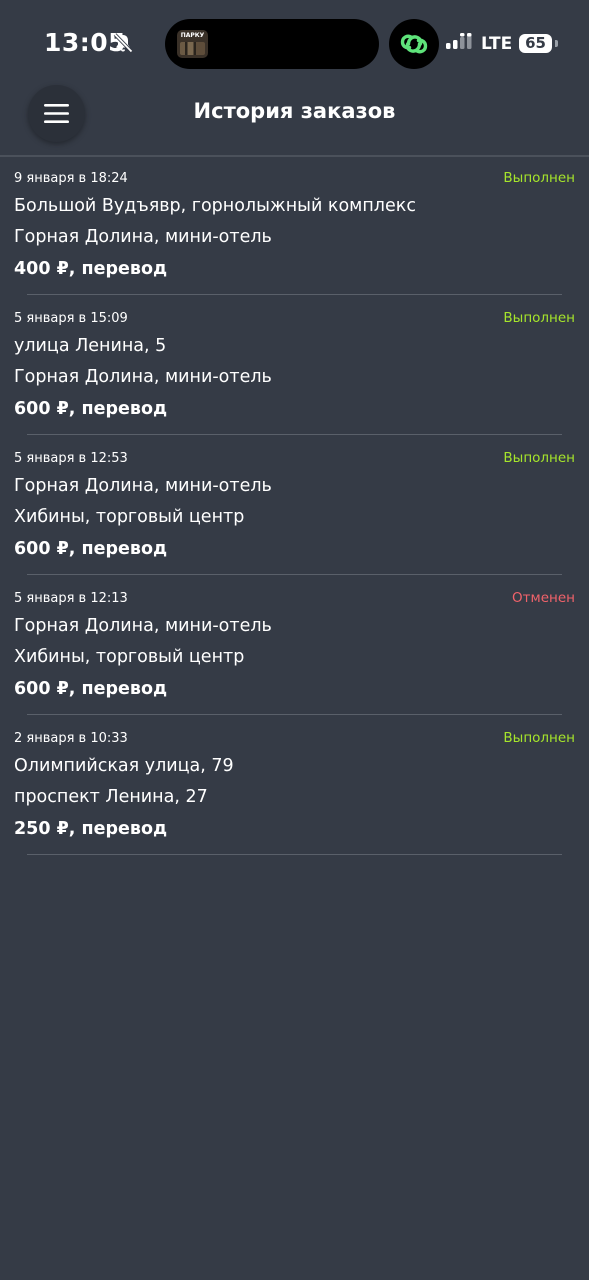 The height and width of the screenshot is (1280, 589). I want to click on status-bar: 13:05 ПАРКУ LTE 65, so click(294, 44).